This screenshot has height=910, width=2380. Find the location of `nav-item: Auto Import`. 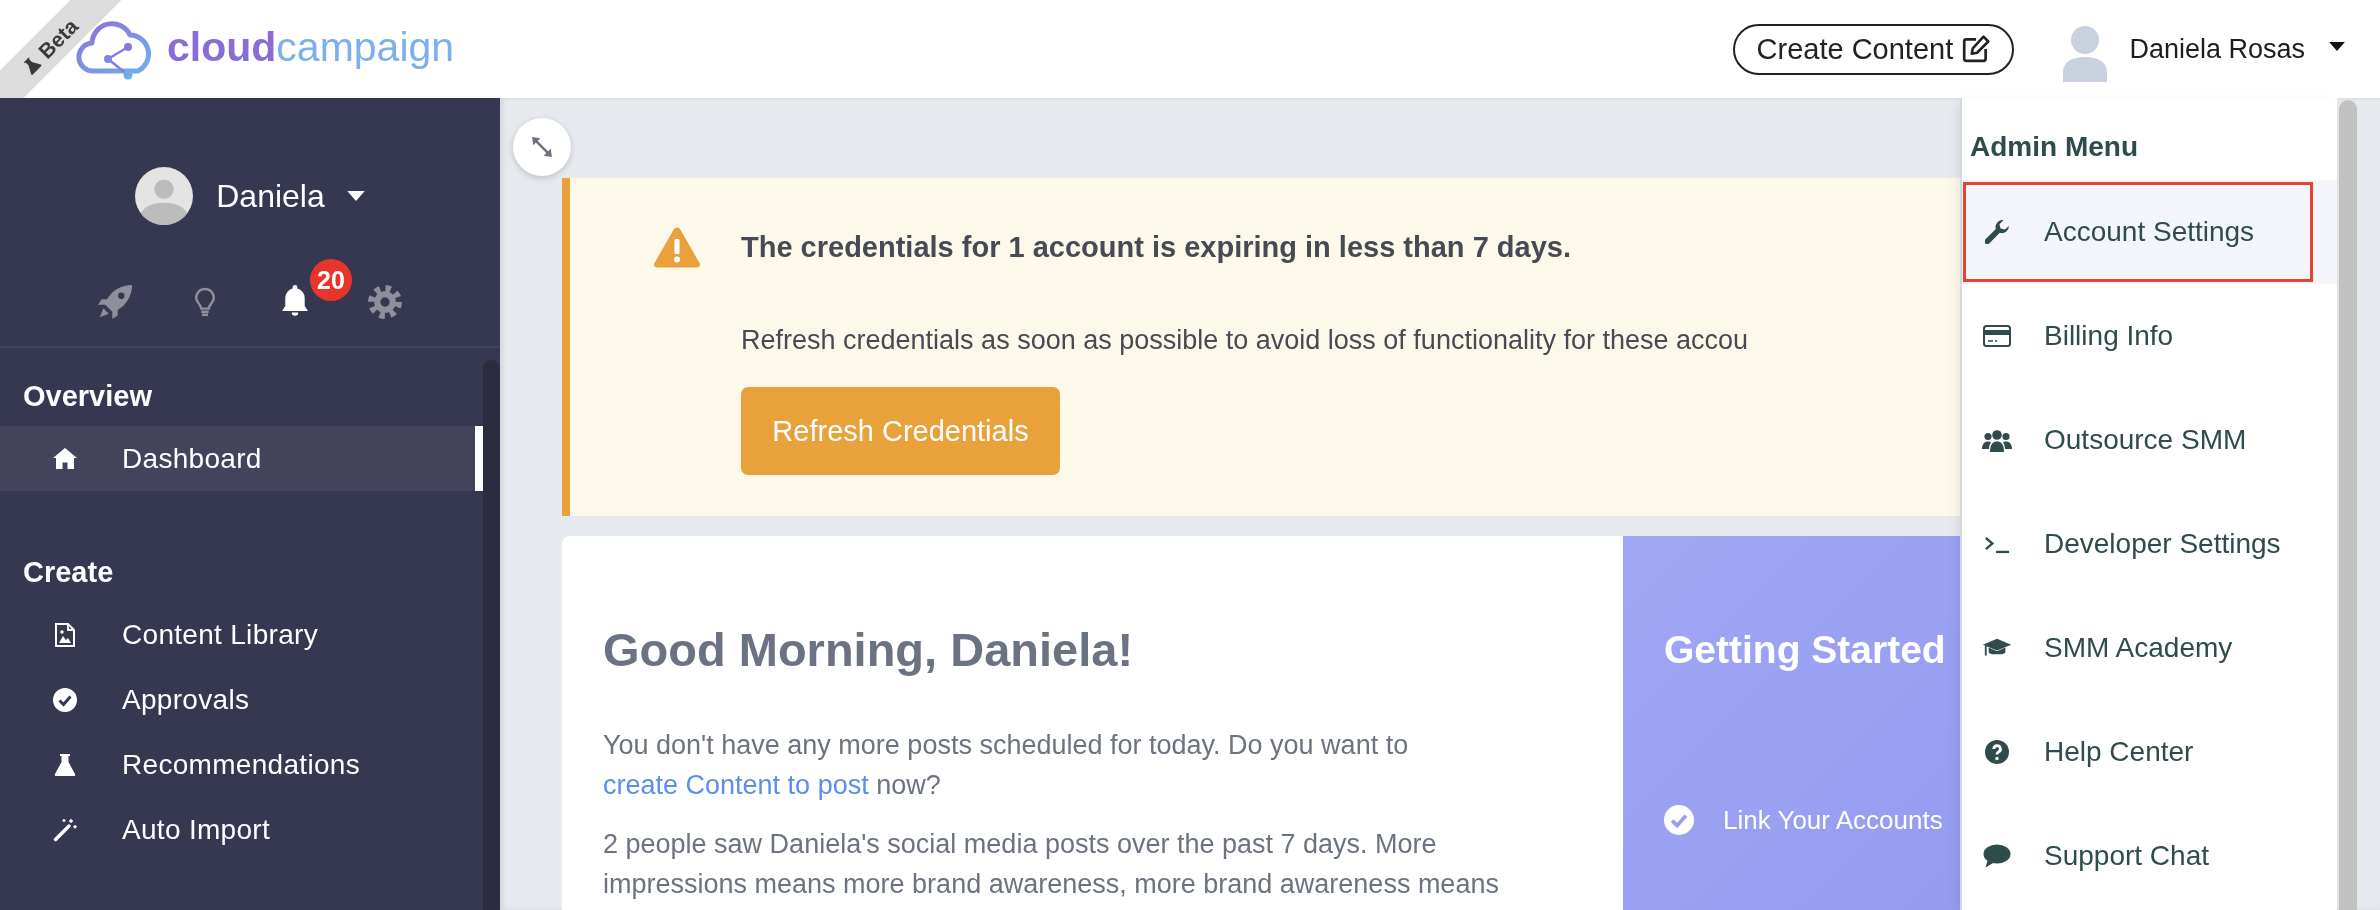

nav-item: Auto Import is located at coordinates (241, 829).